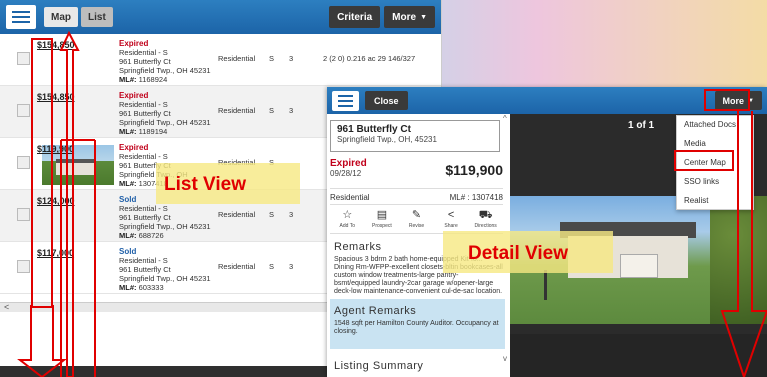 The width and height of the screenshot is (767, 377). What do you see at coordinates (379, 366) in the screenshot?
I see `listing-summary-heading: Listing Summary` at bounding box center [379, 366].